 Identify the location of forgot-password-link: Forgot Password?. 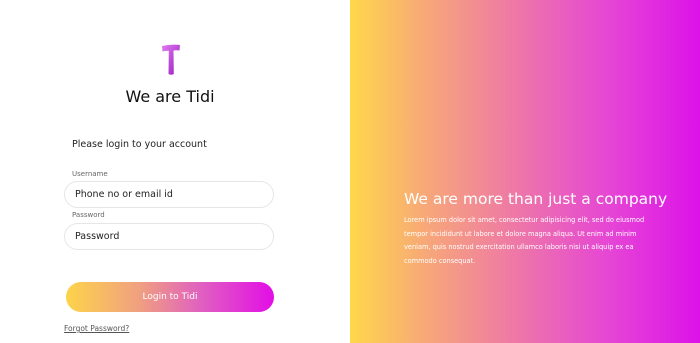
(96, 328).